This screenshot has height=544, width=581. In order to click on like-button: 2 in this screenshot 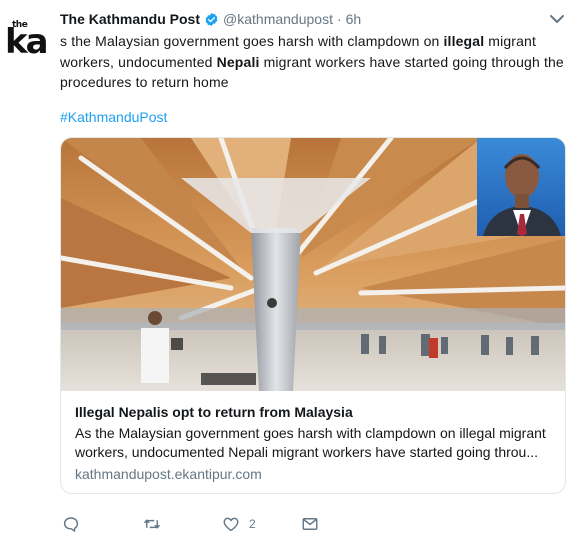, I will do `click(239, 524)`.